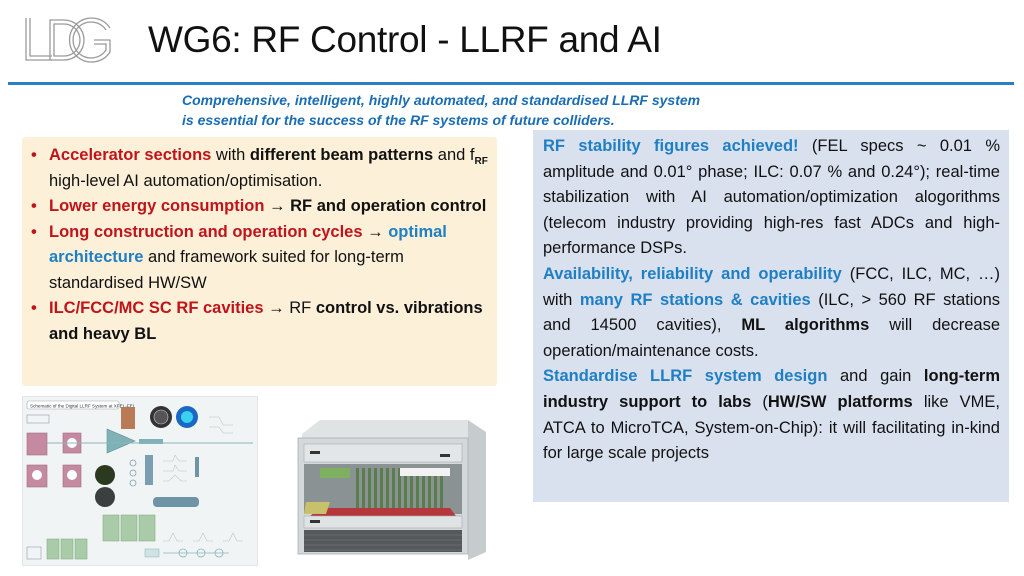  What do you see at coordinates (230, 155) in the screenshot?
I see `text: with` at bounding box center [230, 155].